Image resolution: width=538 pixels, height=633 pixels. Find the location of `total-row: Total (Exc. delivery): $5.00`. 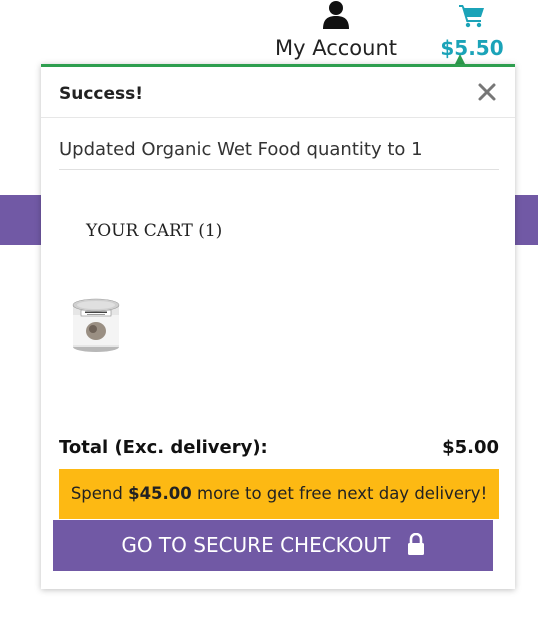

total-row: Total (Exc. delivery): $5.00 is located at coordinates (279, 449).